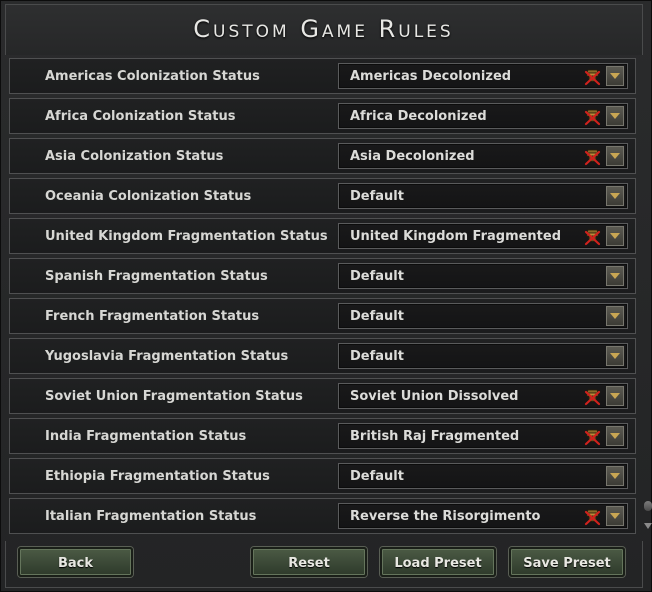  Describe the element at coordinates (647, 298) in the screenshot. I see `scrollbar` at that location.